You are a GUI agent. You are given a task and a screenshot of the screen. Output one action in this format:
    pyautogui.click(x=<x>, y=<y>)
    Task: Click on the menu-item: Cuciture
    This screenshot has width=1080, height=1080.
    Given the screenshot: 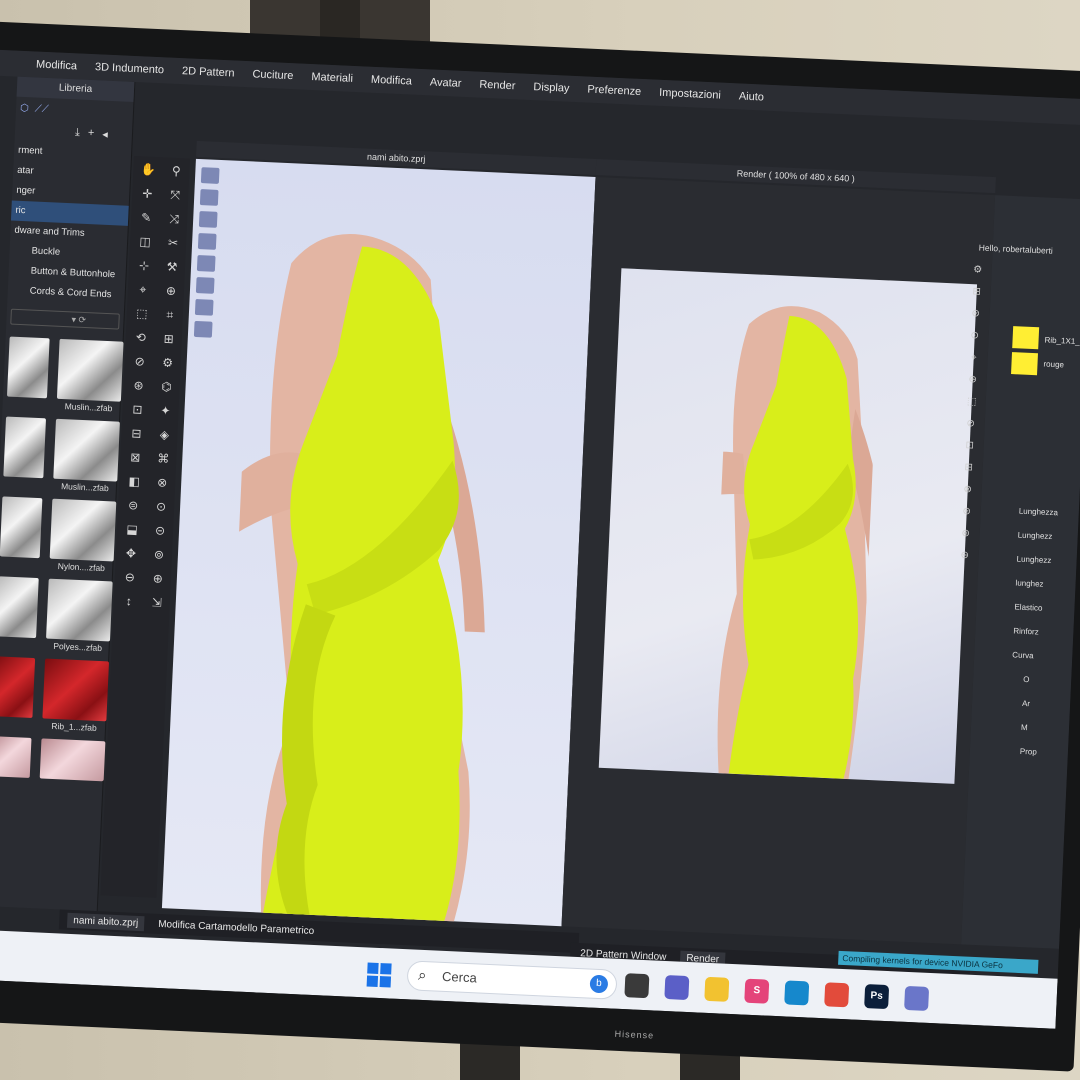 What is the action you would take?
    pyautogui.click(x=272, y=75)
    